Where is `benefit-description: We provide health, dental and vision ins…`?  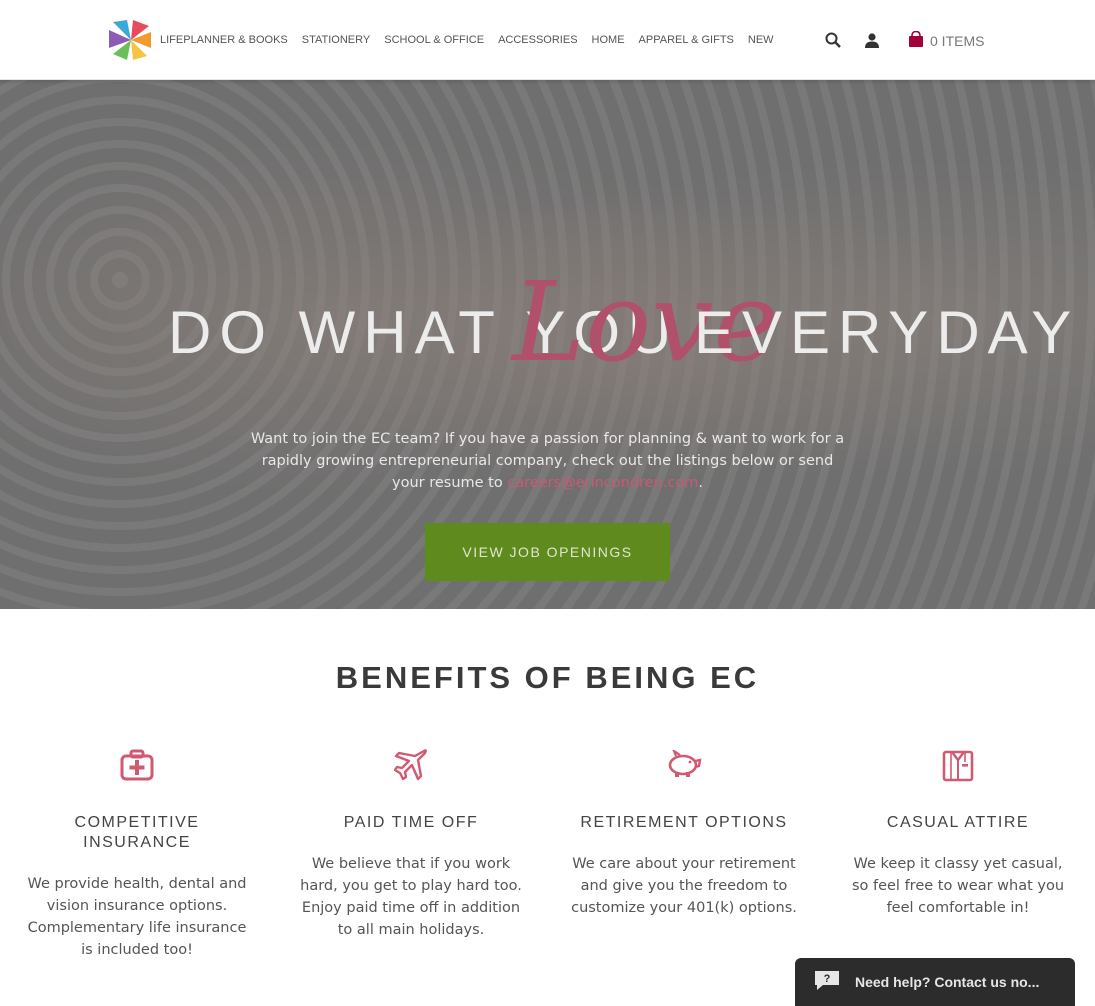
benefit-description: We provide health, dental and vision ins… is located at coordinates (137, 917).